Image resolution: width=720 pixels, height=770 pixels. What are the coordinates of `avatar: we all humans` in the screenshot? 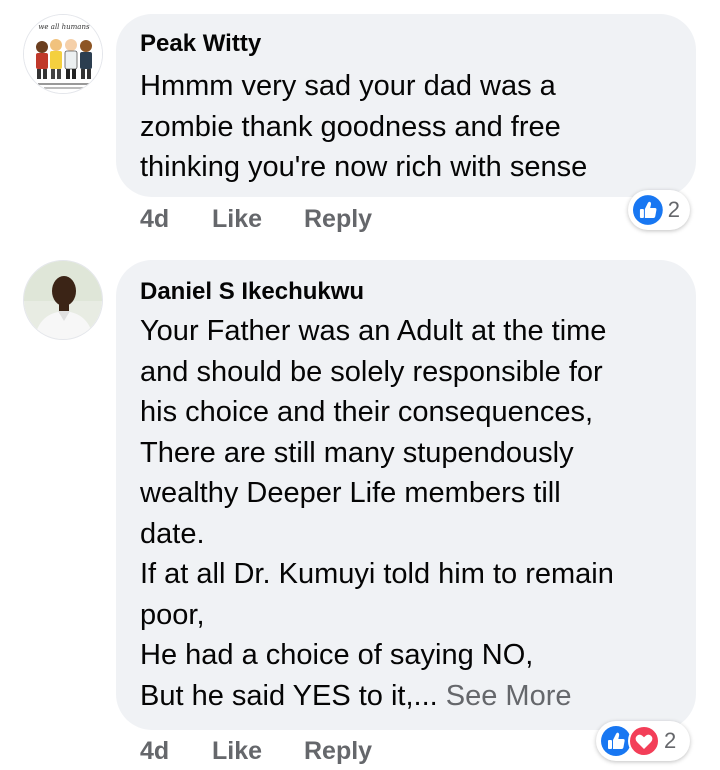 It's located at (63, 54).